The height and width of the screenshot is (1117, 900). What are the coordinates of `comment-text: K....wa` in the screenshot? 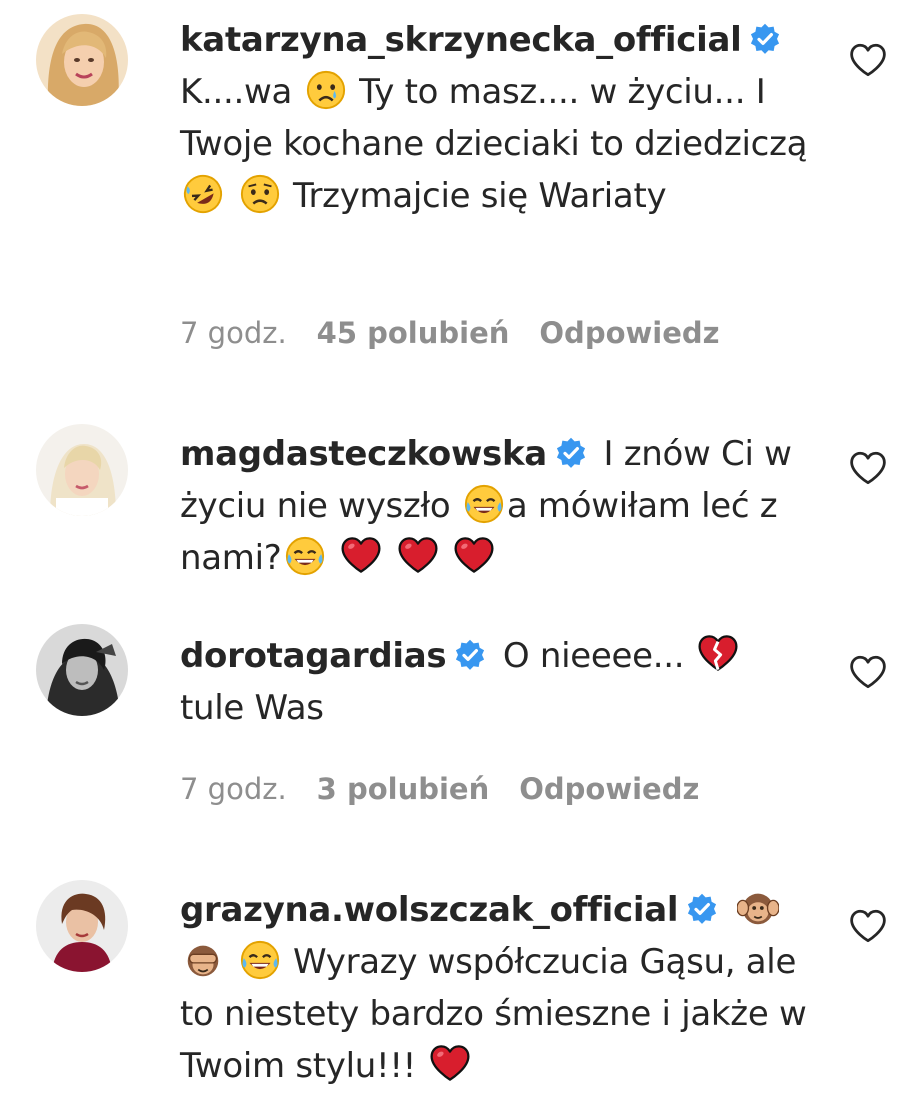 It's located at (236, 92).